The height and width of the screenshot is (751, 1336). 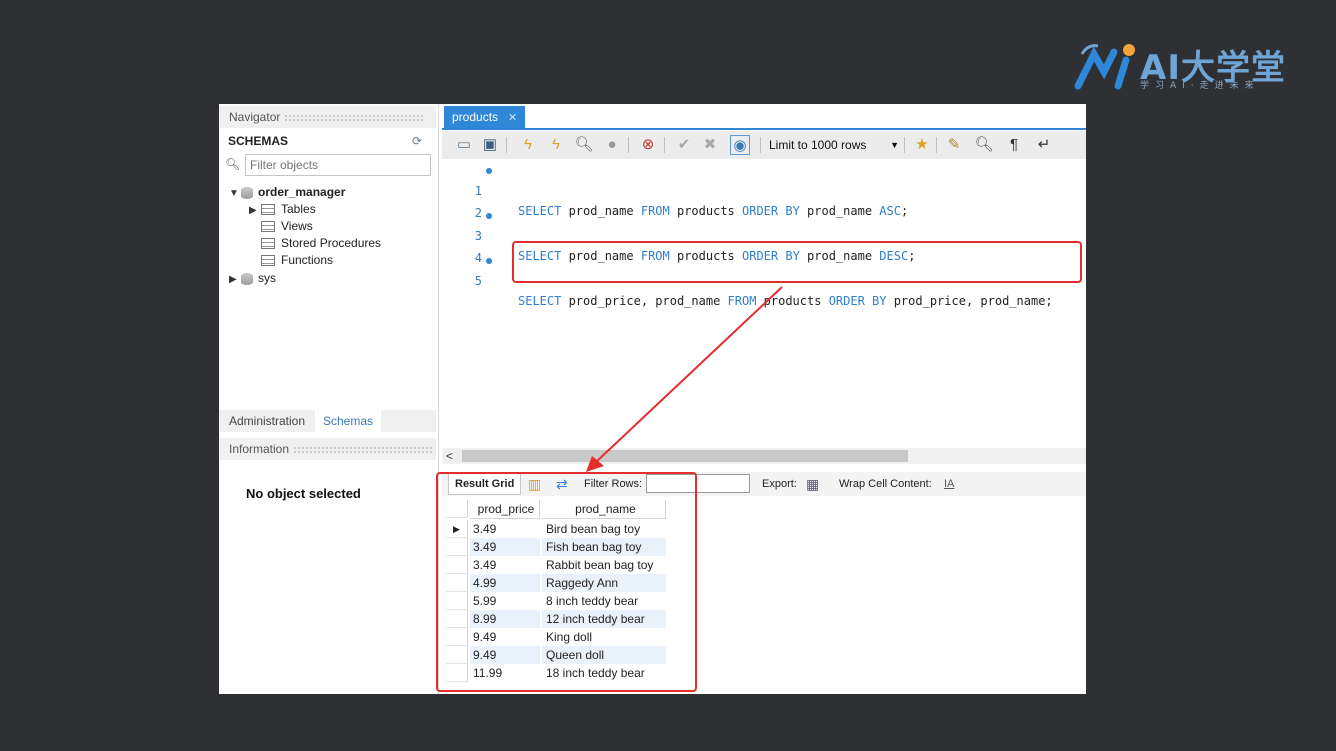 I want to click on annotation-arrow-icon, so click(x=684, y=379).